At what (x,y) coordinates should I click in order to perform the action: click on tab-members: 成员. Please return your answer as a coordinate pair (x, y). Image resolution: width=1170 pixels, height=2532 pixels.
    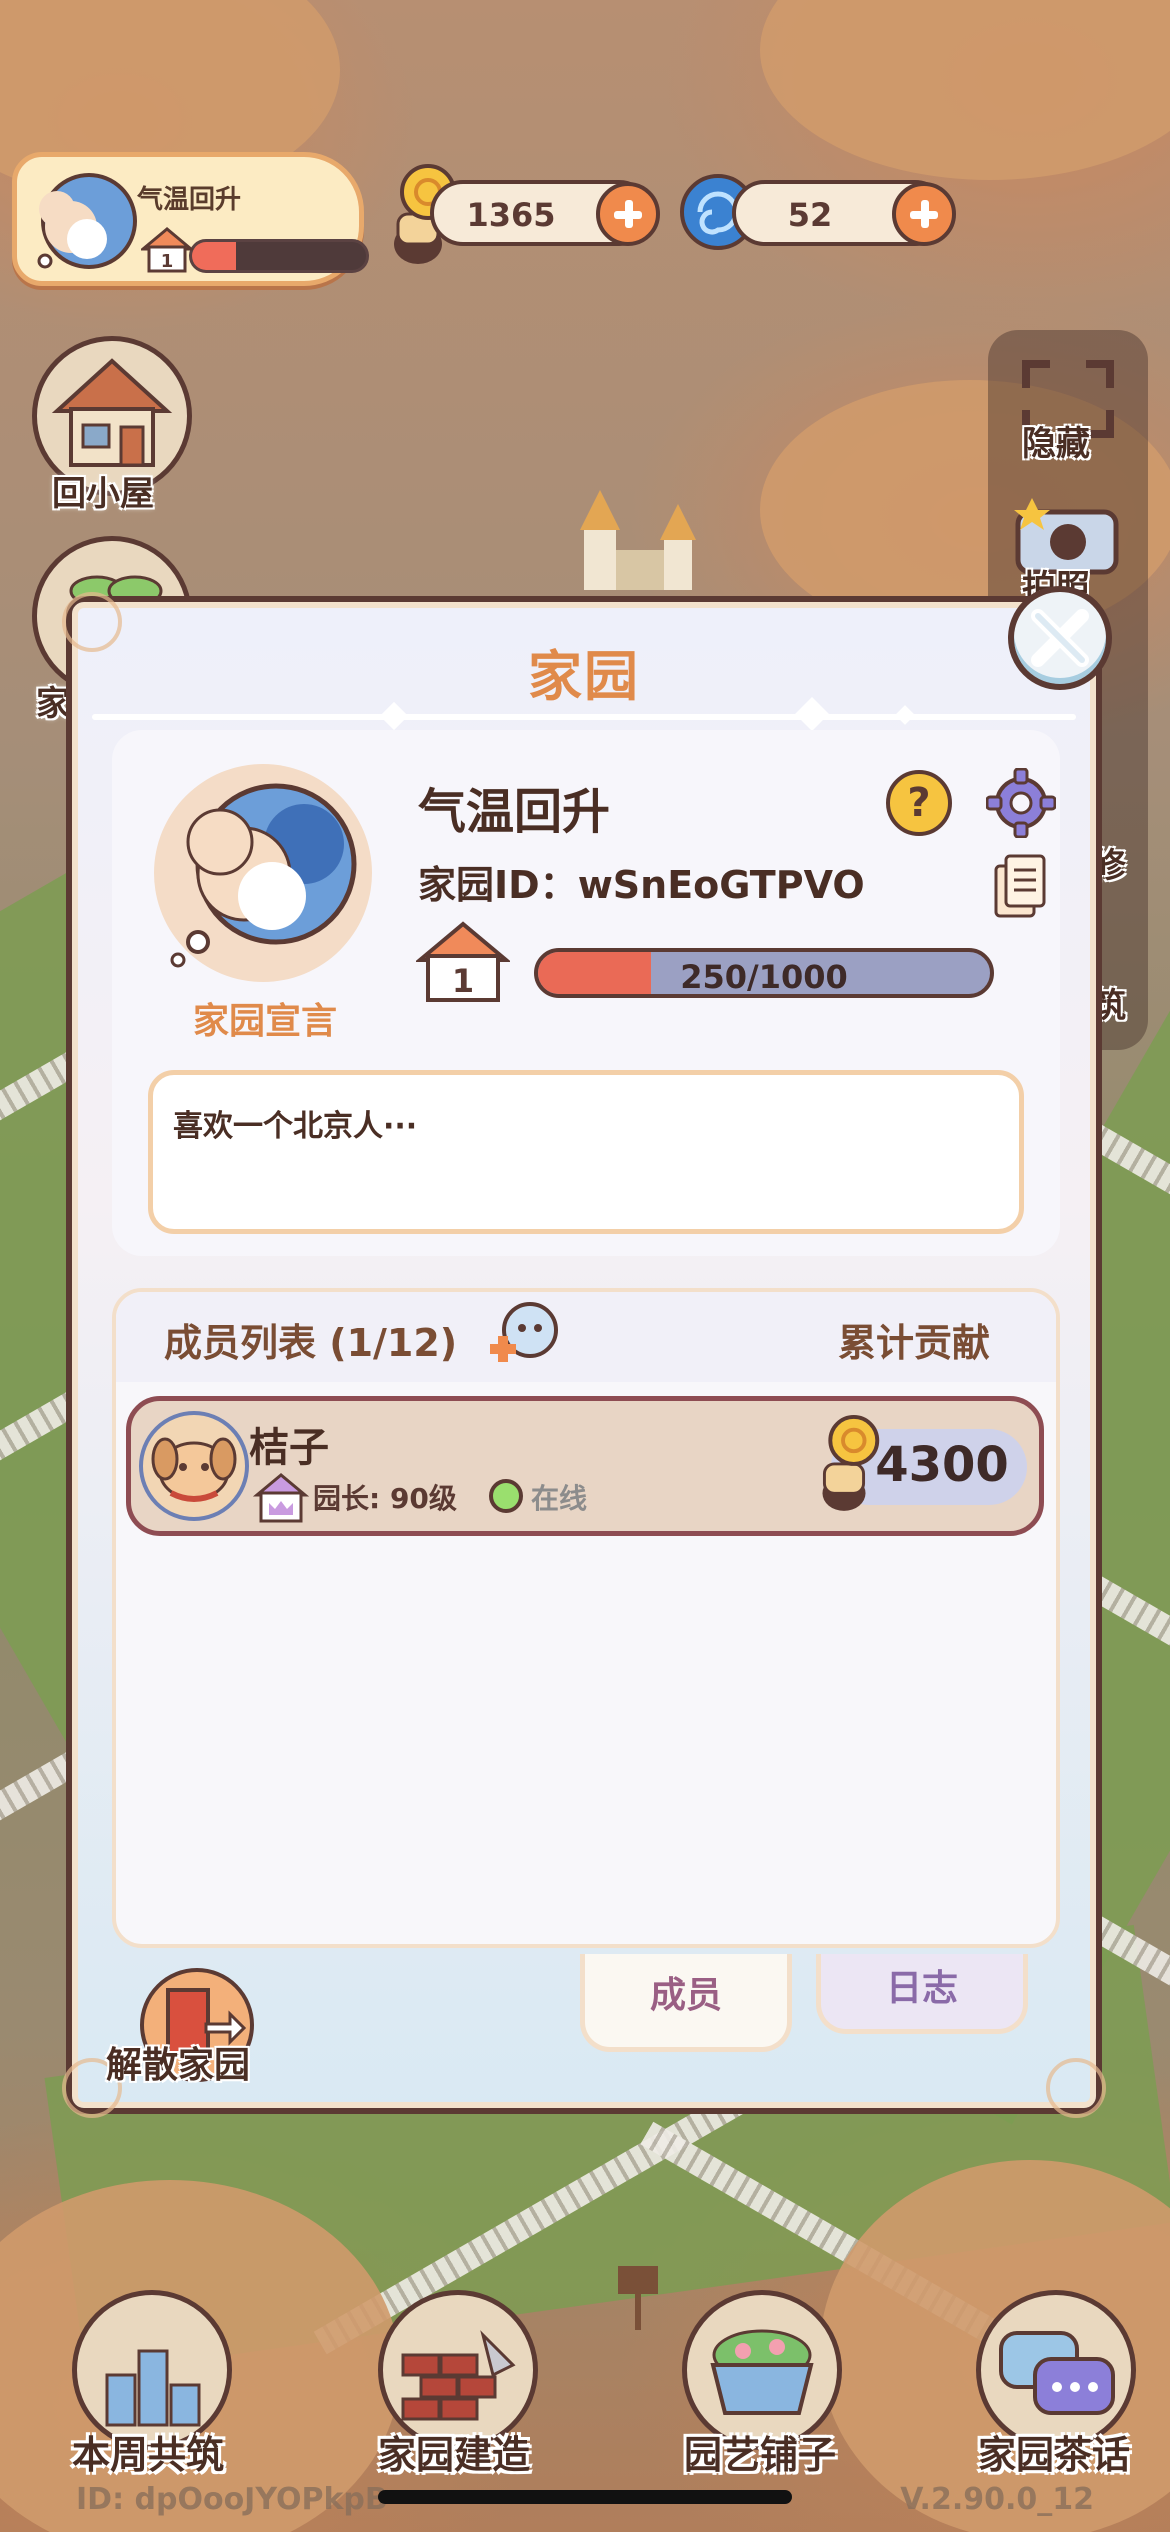
    Looking at the image, I should click on (686, 2003).